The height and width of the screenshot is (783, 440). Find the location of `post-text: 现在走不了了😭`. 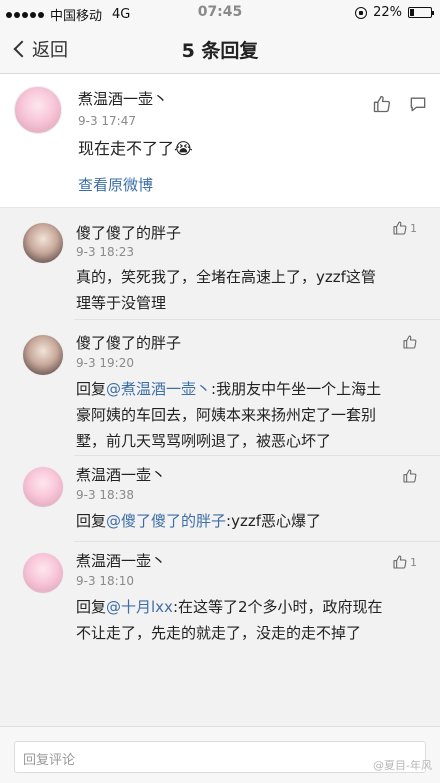

post-text: 现在走不了了😭 is located at coordinates (135, 149).